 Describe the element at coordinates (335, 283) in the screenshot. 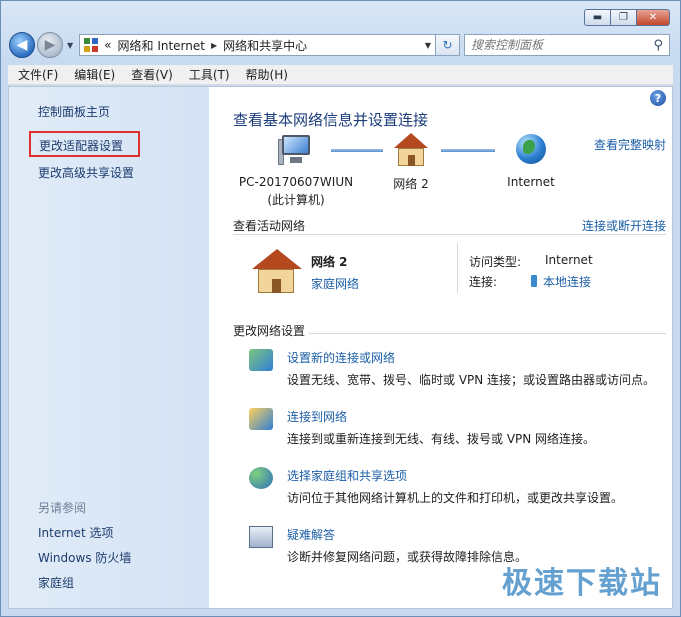

I see `network-type-link: 家庭网络` at that location.